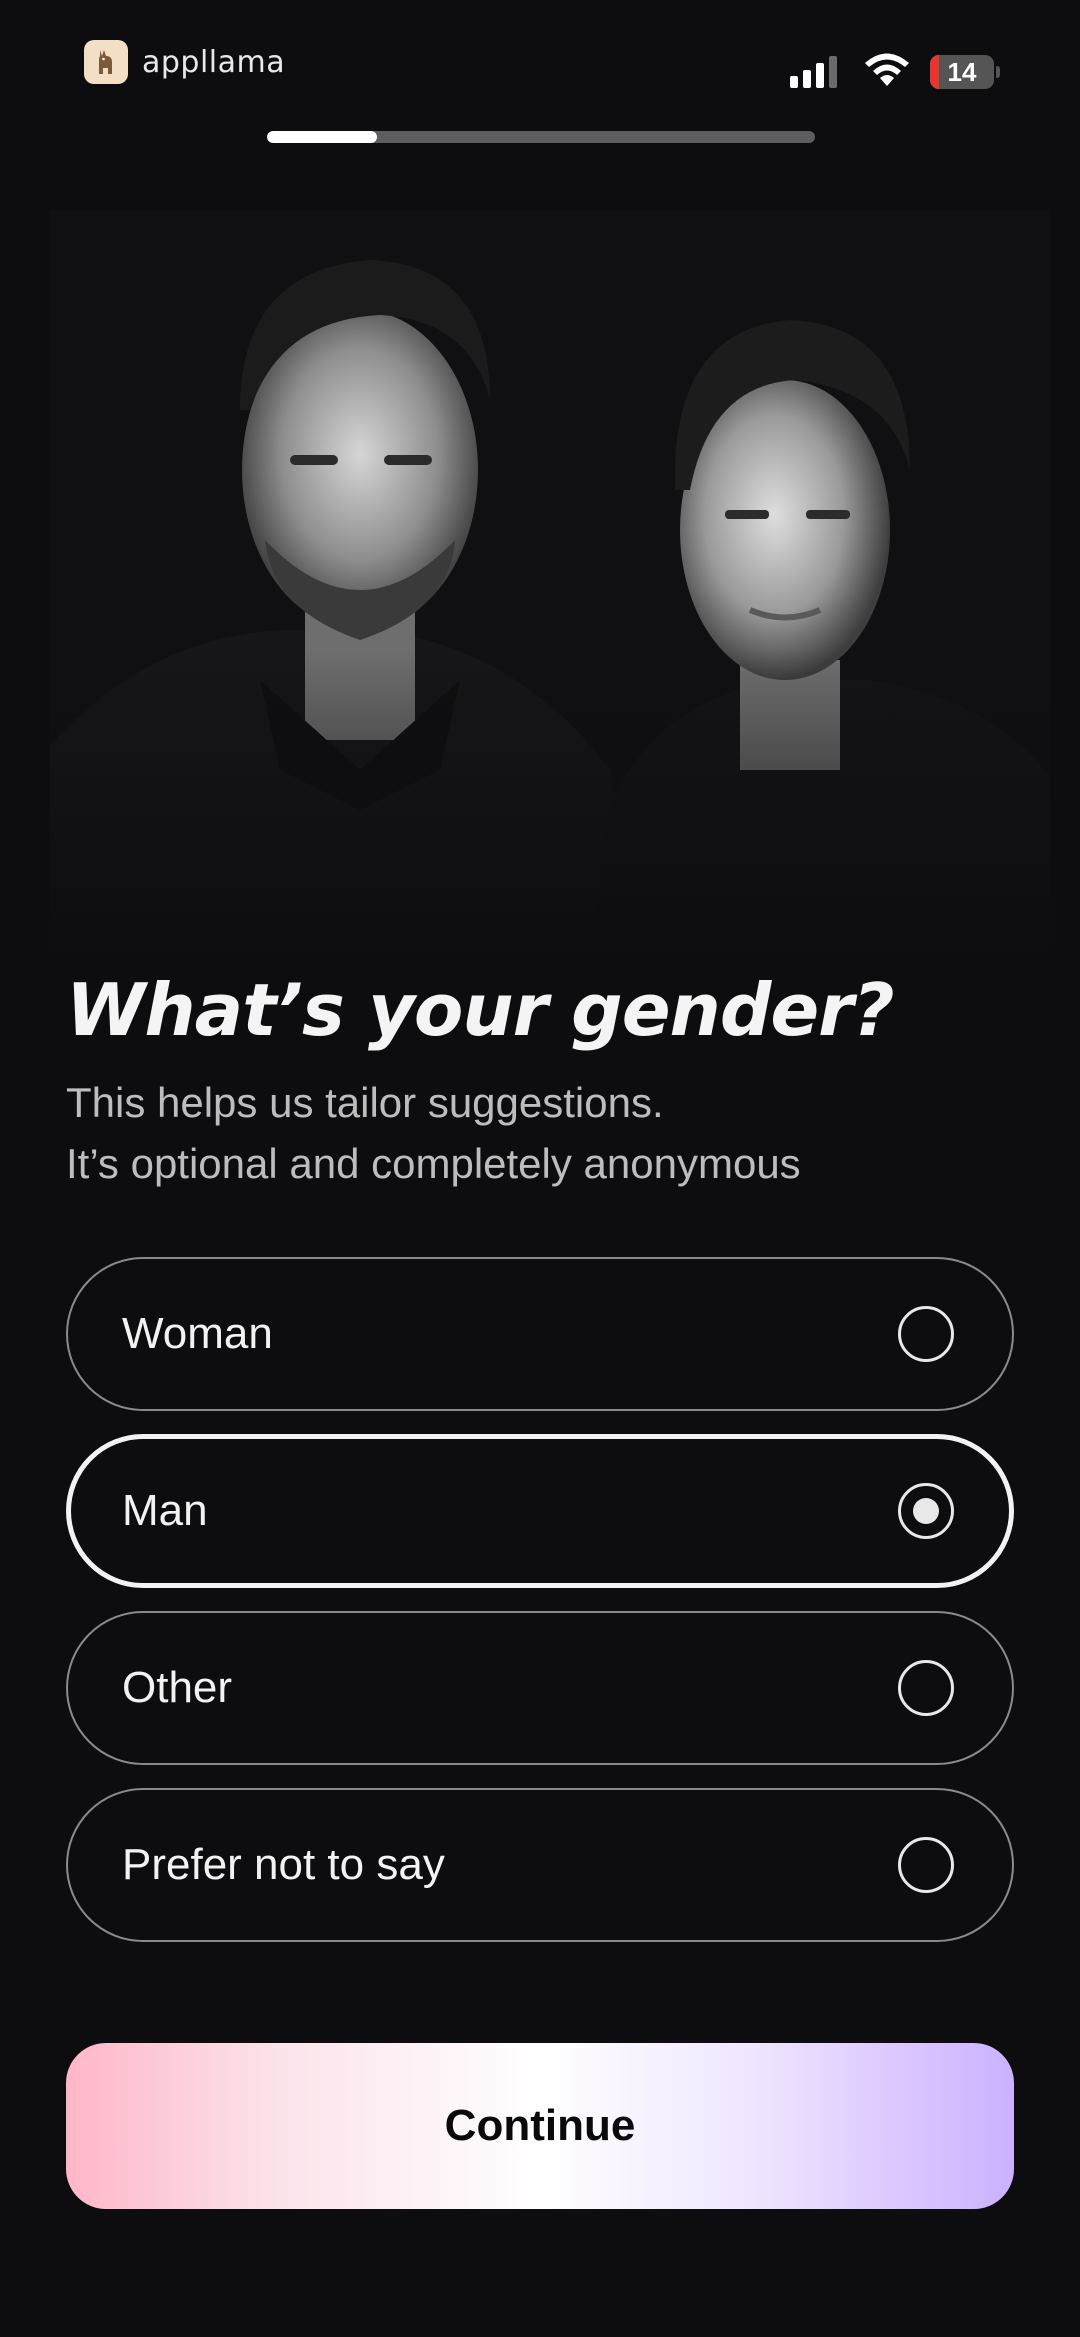  What do you see at coordinates (283, 1864) in the screenshot?
I see `option-label: Prefer not to say` at bounding box center [283, 1864].